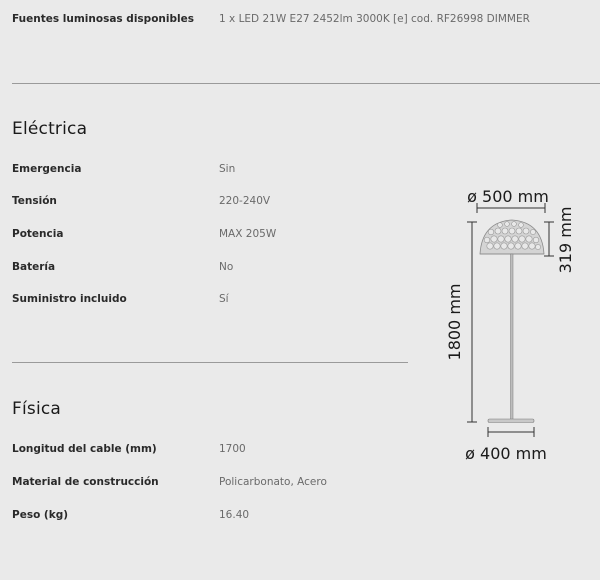 Image resolution: width=600 pixels, height=580 pixels. What do you see at coordinates (248, 234) in the screenshot?
I see `spec-value-potencia: MAX 205W` at bounding box center [248, 234].